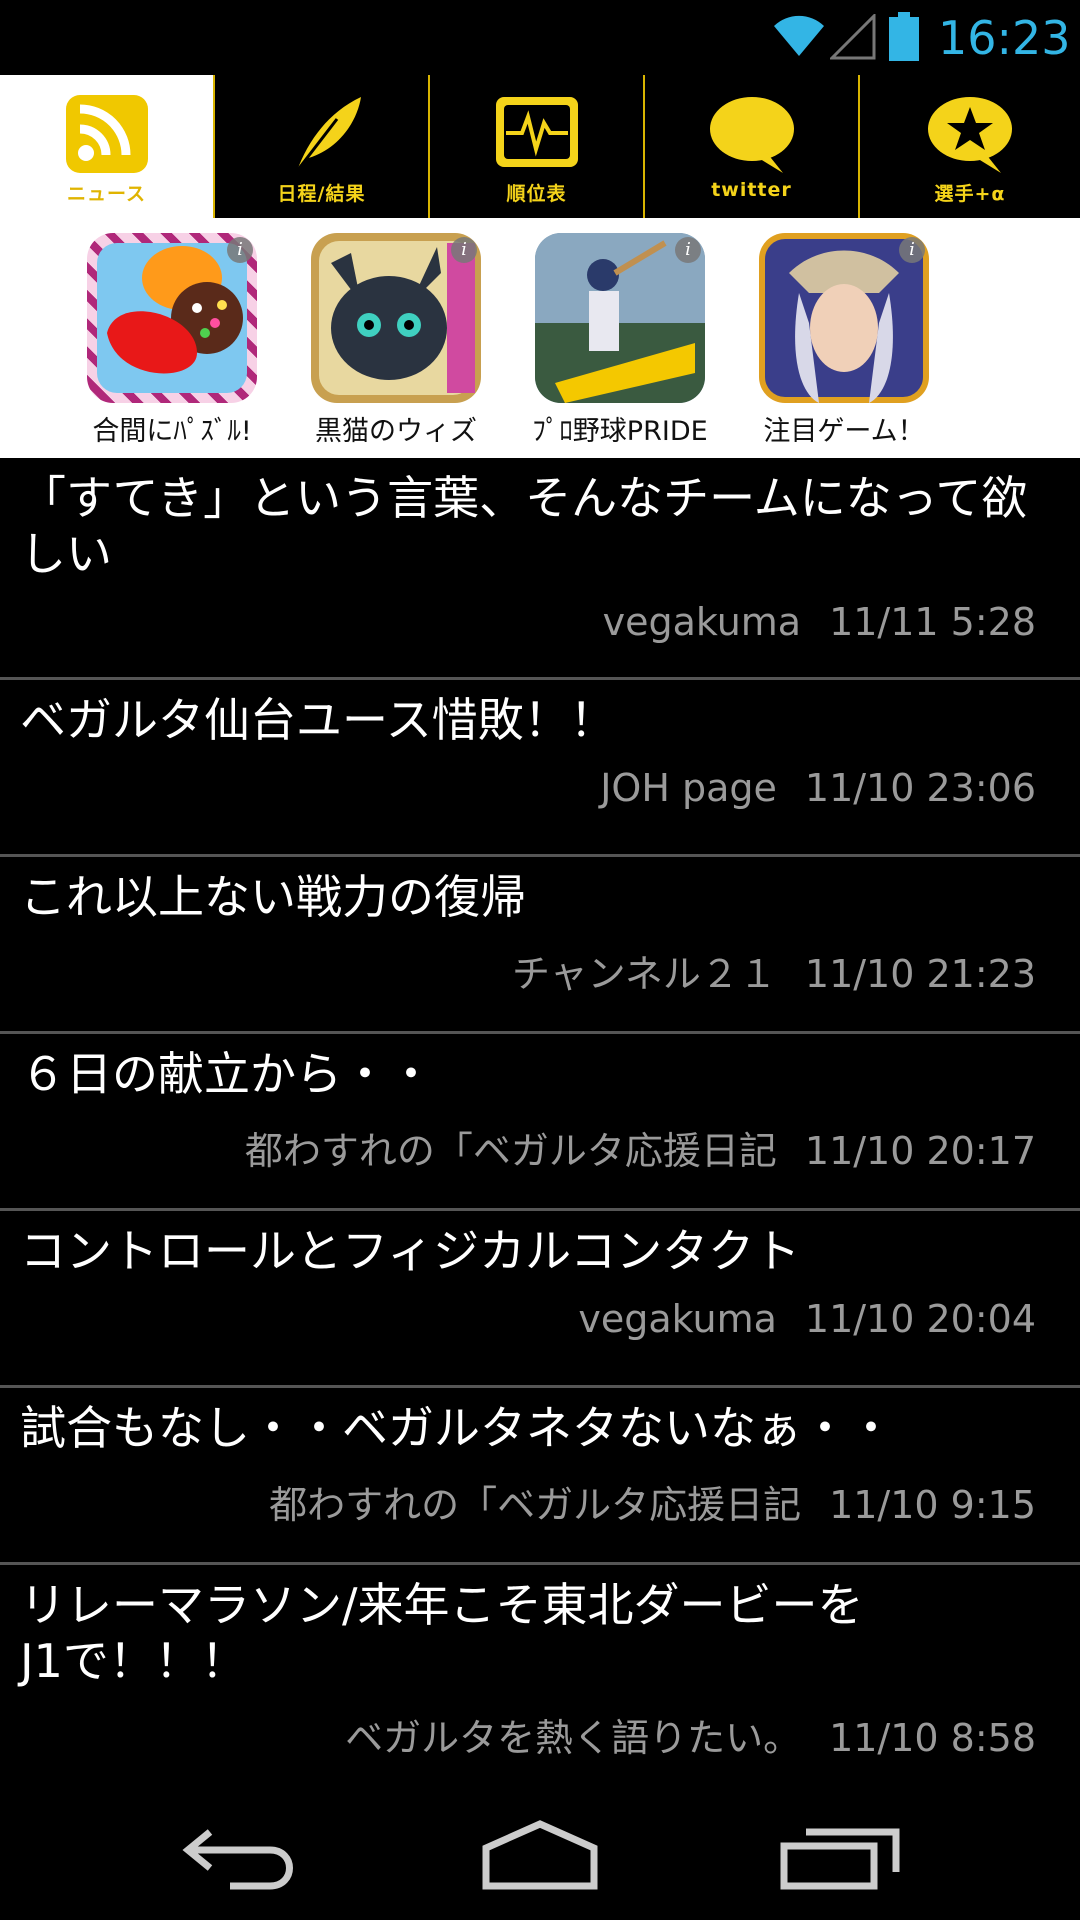 This screenshot has width=1080, height=1920. I want to click on news-meta: 都わすれの「ベガルタ応援日記 11/10 9:15, so click(540, 1501).